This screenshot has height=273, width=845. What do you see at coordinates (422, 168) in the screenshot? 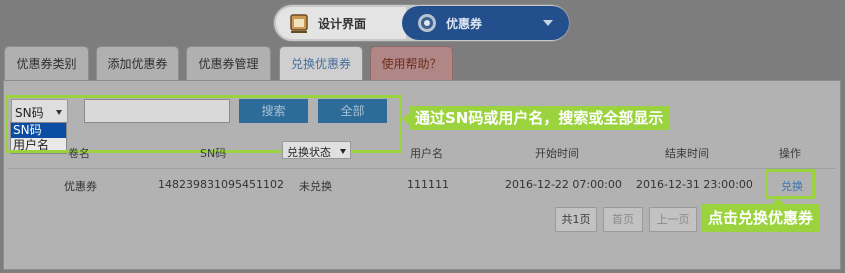
I see `table-divider` at bounding box center [422, 168].